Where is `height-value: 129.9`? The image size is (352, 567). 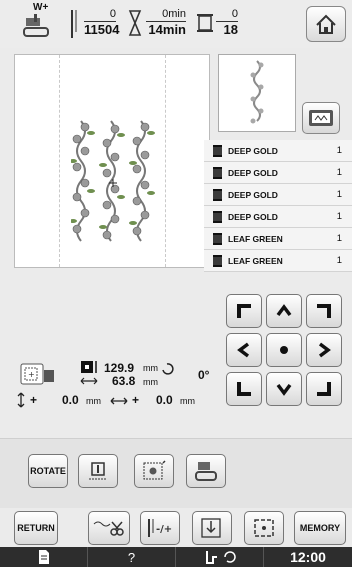 height-value: 129.9 is located at coordinates (119, 368).